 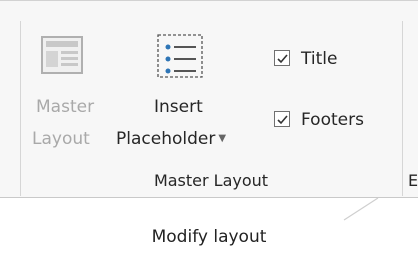 What do you see at coordinates (178, 107) in the screenshot?
I see `insert-placeholder-label-line1: Insert` at bounding box center [178, 107].